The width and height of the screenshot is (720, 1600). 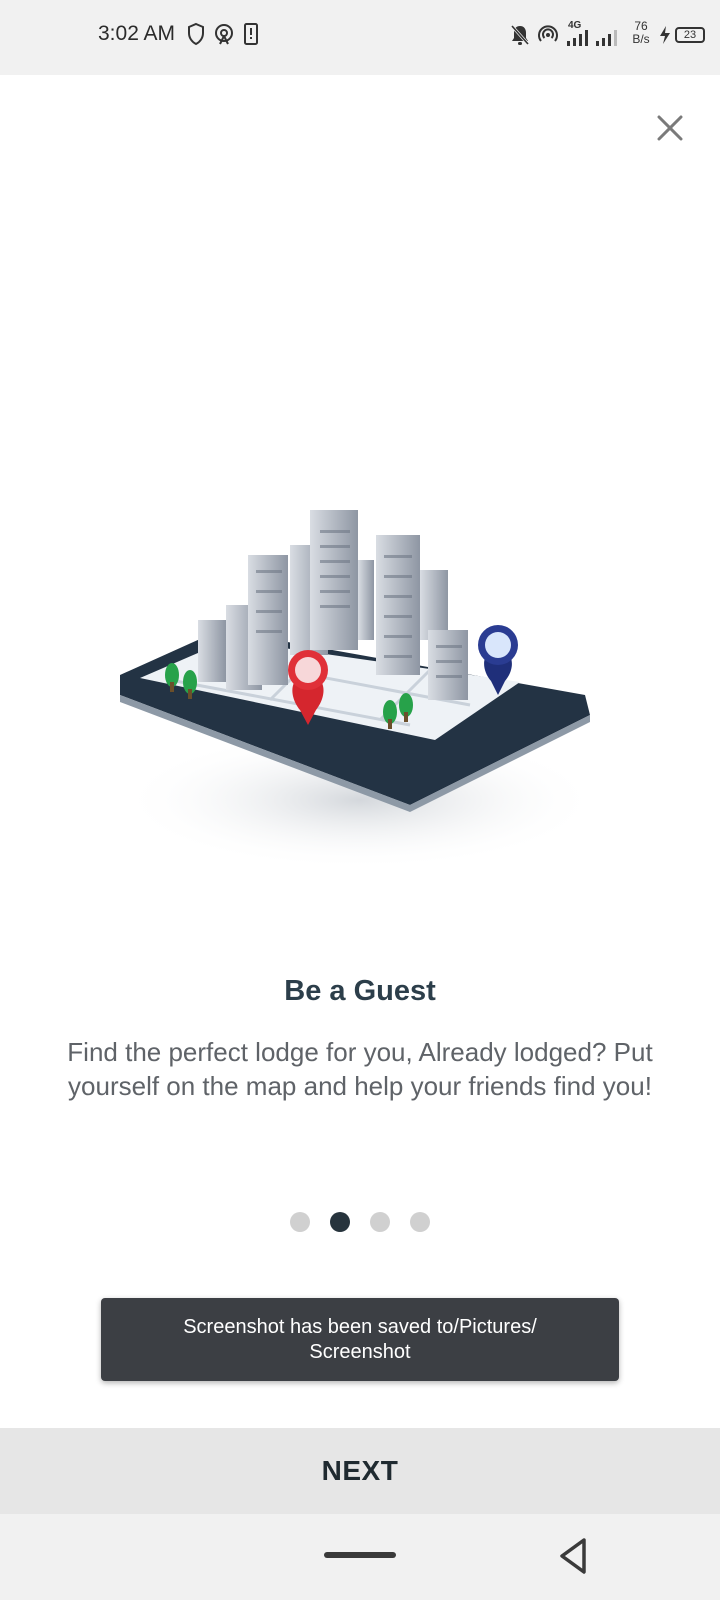 I want to click on back-icon, so click(x=574, y=1556).